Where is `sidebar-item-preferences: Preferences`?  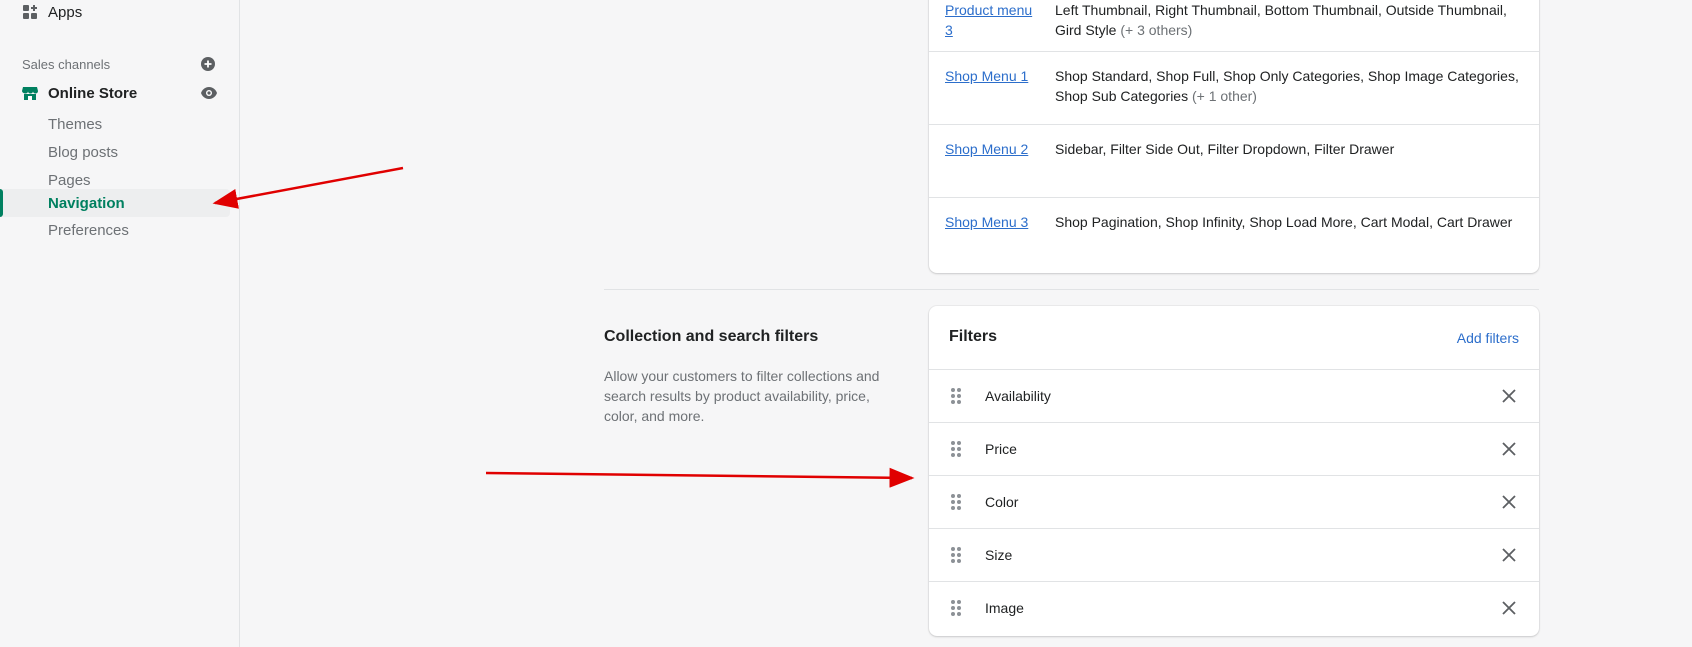 sidebar-item-preferences: Preferences is located at coordinates (115, 230).